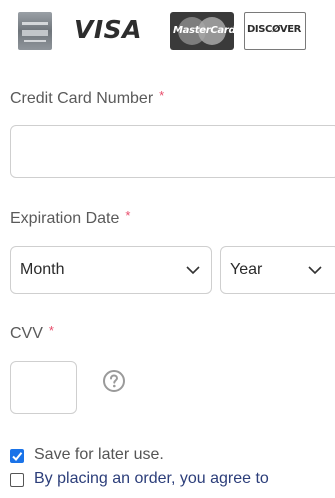 Image resolution: width=335 pixels, height=498 pixels. I want to click on expiration-year-value: Year, so click(246, 269).